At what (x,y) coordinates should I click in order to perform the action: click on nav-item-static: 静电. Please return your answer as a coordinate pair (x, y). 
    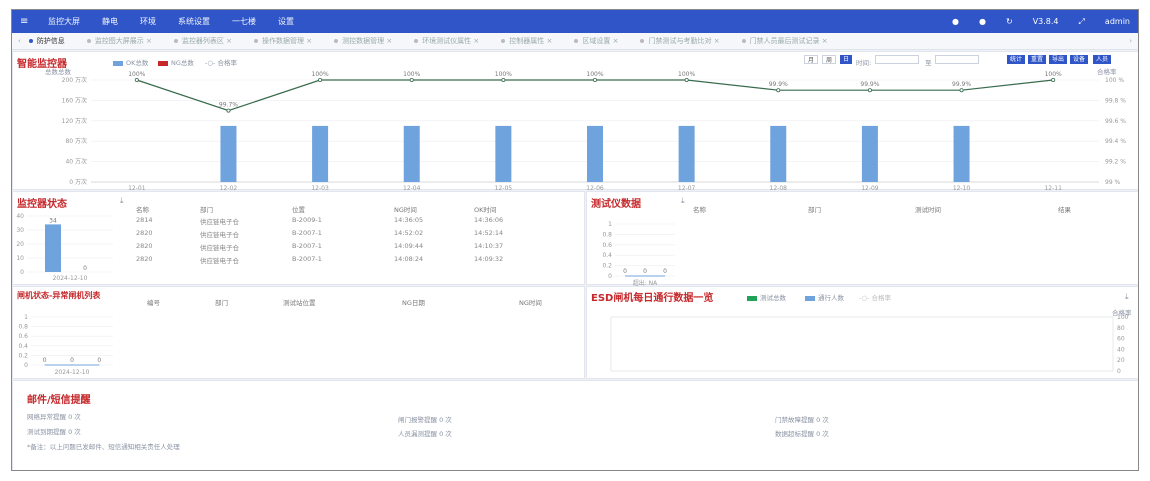
    Looking at the image, I should click on (110, 21).